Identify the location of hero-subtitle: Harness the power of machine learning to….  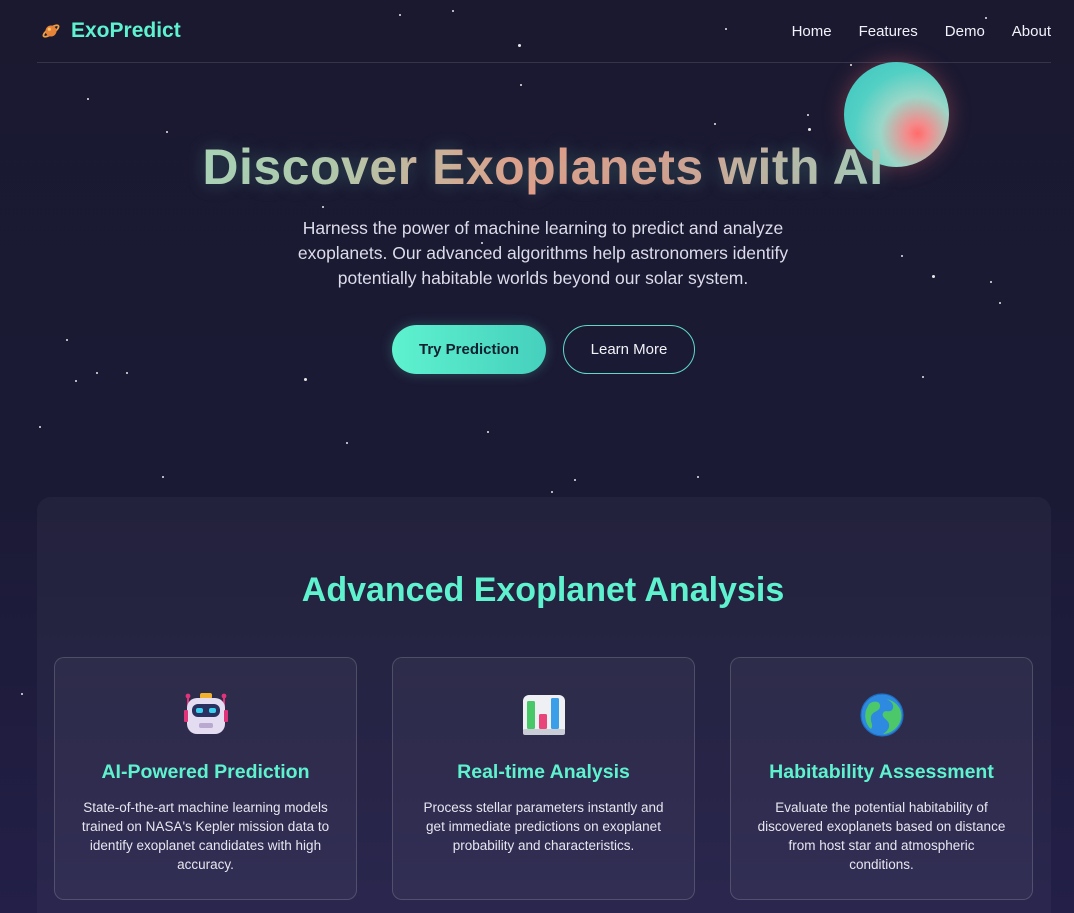
(543, 253).